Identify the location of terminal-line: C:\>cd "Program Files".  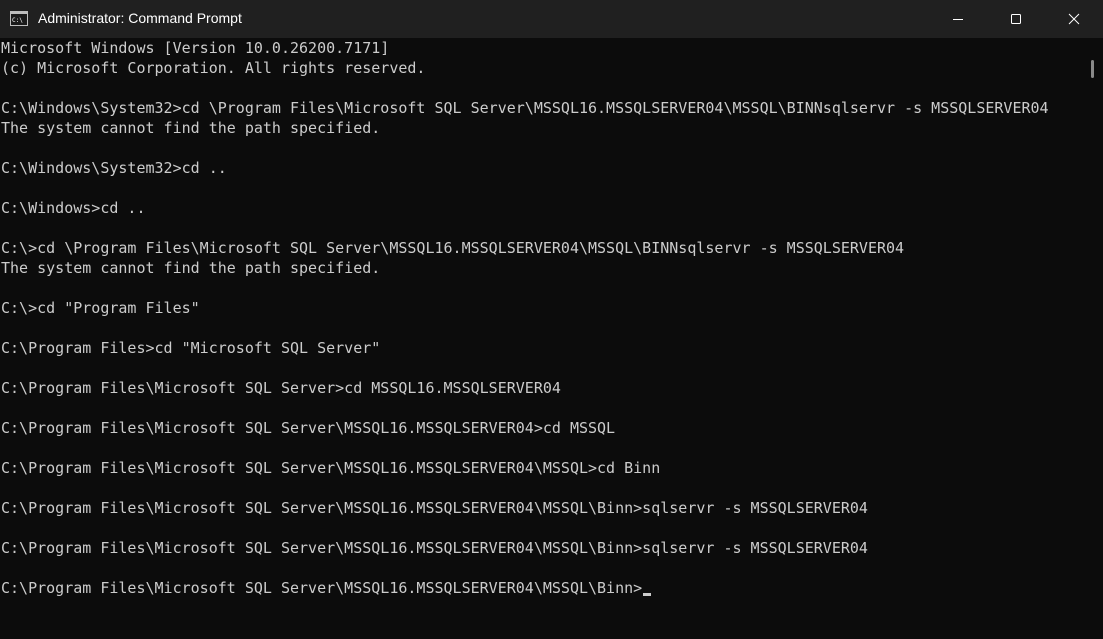
(100, 308).